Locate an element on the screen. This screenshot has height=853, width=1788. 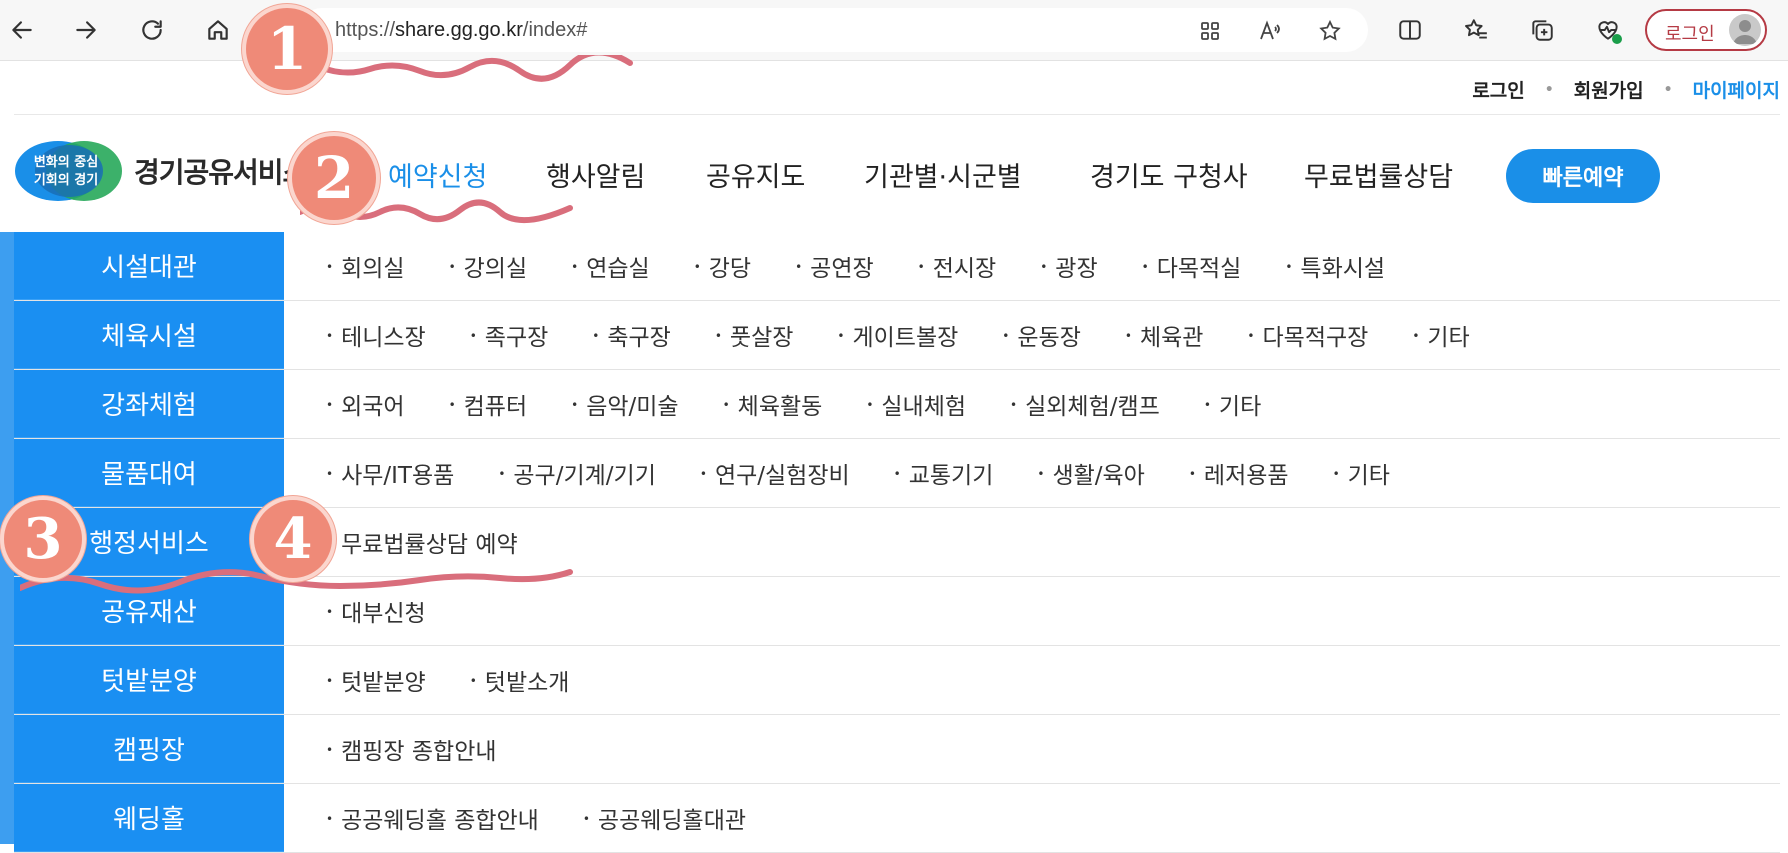
menu-category: 물품대여 is located at coordinates (149, 473).